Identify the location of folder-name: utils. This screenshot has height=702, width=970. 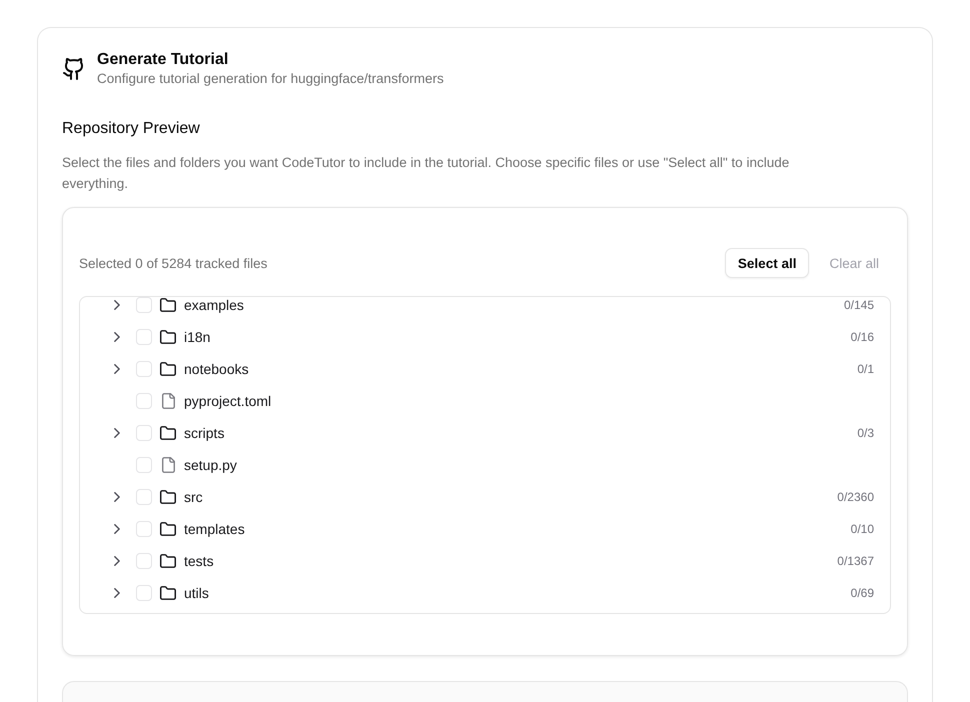
(197, 593).